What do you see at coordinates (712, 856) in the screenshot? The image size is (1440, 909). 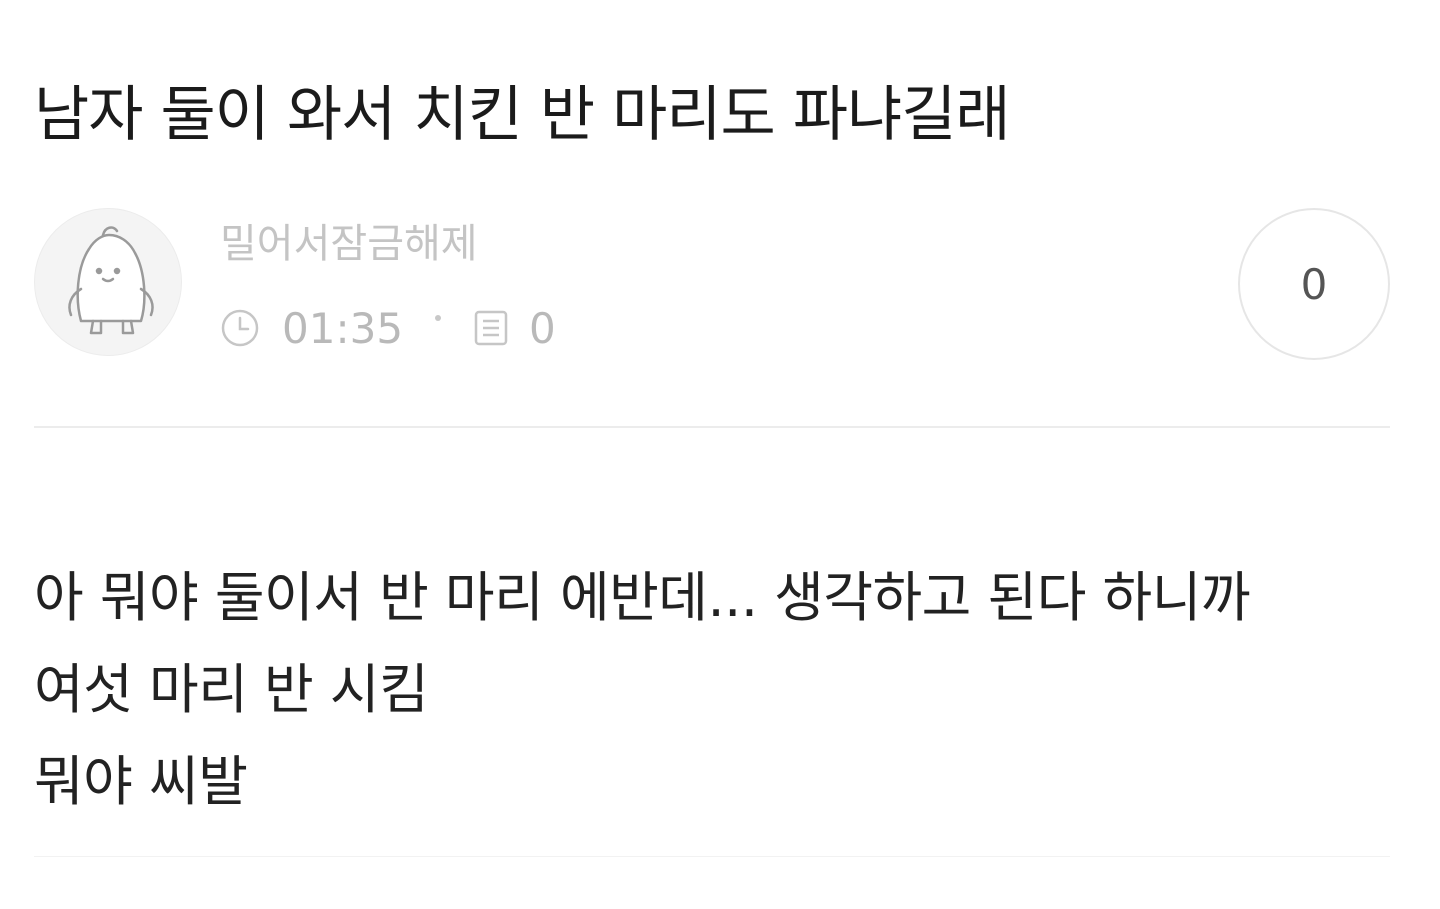 I see `bottom-divider` at bounding box center [712, 856].